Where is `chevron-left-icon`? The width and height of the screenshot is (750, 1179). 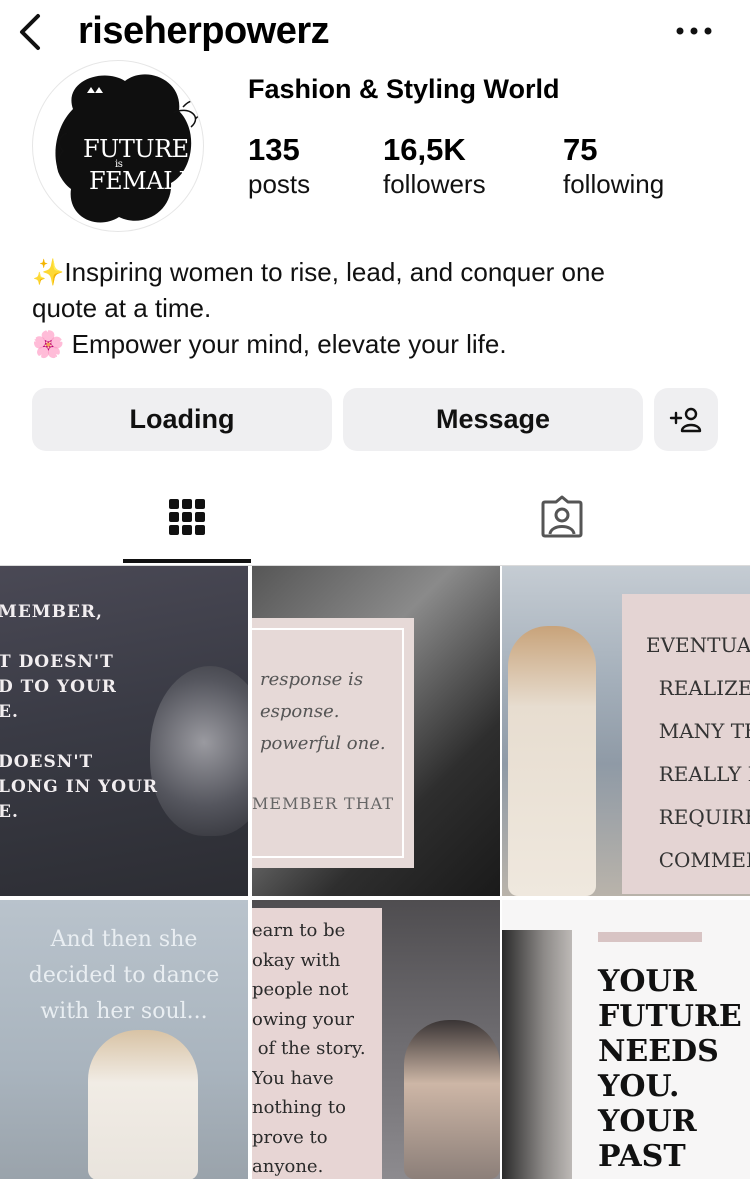 chevron-left-icon is located at coordinates (30, 32).